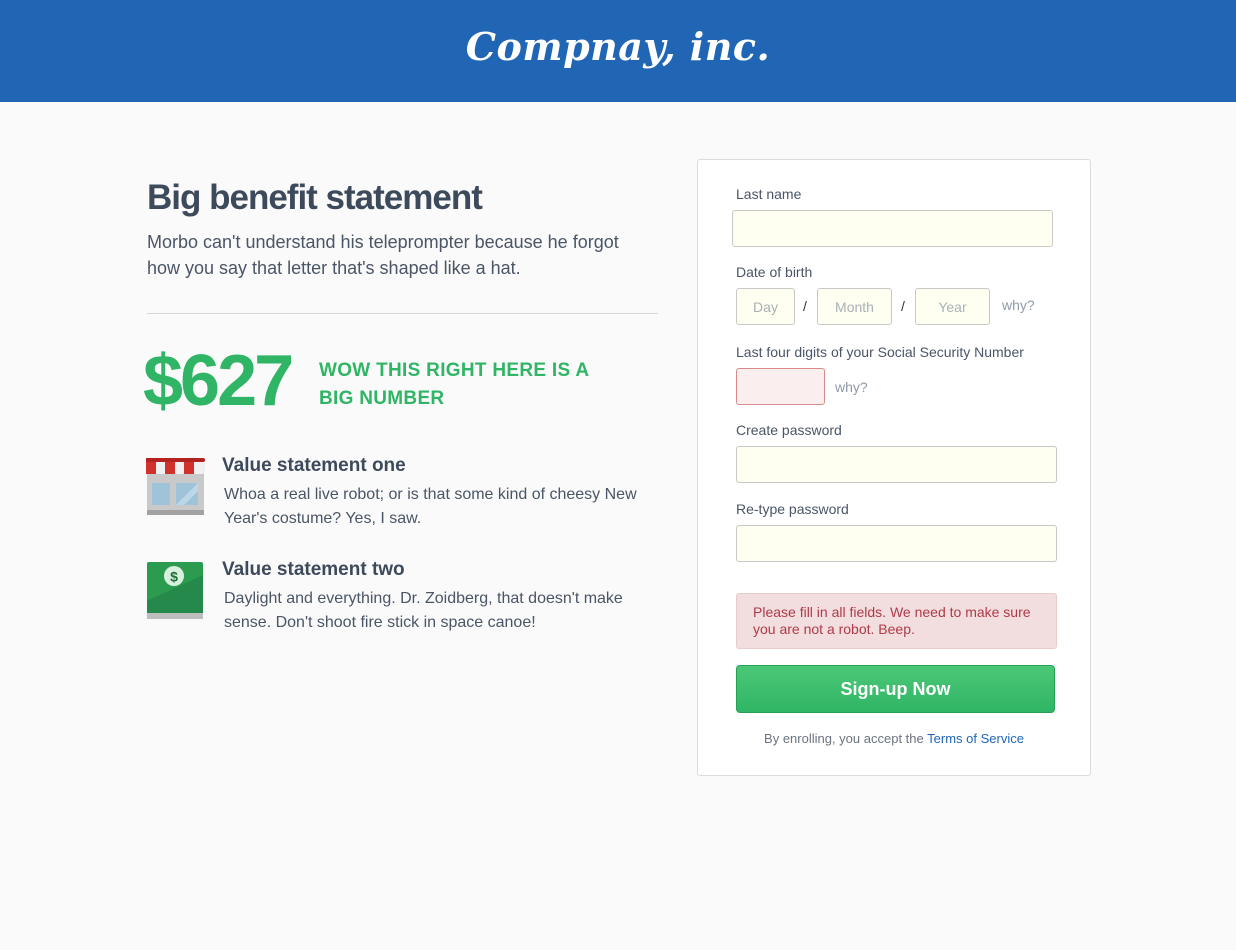 The width and height of the screenshot is (1236, 950). What do you see at coordinates (314, 465) in the screenshot?
I see `value-one-title: Value statement one` at bounding box center [314, 465].